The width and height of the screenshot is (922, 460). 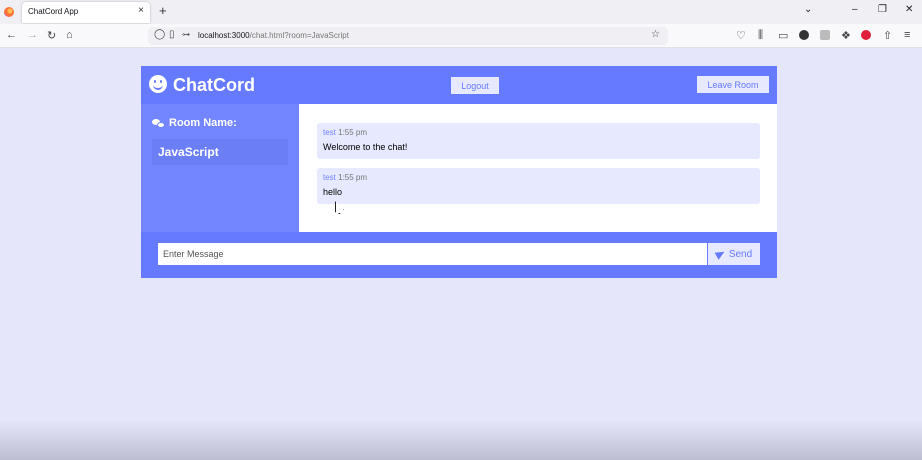 What do you see at coordinates (882, 9) in the screenshot?
I see `restore-icon: ❐` at bounding box center [882, 9].